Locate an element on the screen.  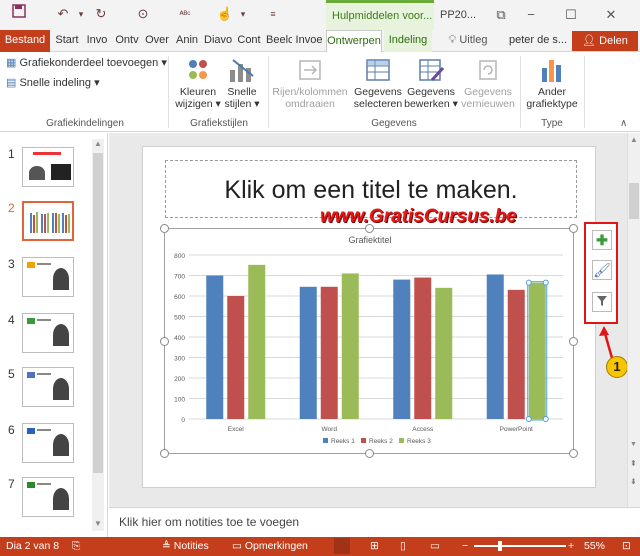
redo-icon: ↻ is located at coordinates (101, 14).